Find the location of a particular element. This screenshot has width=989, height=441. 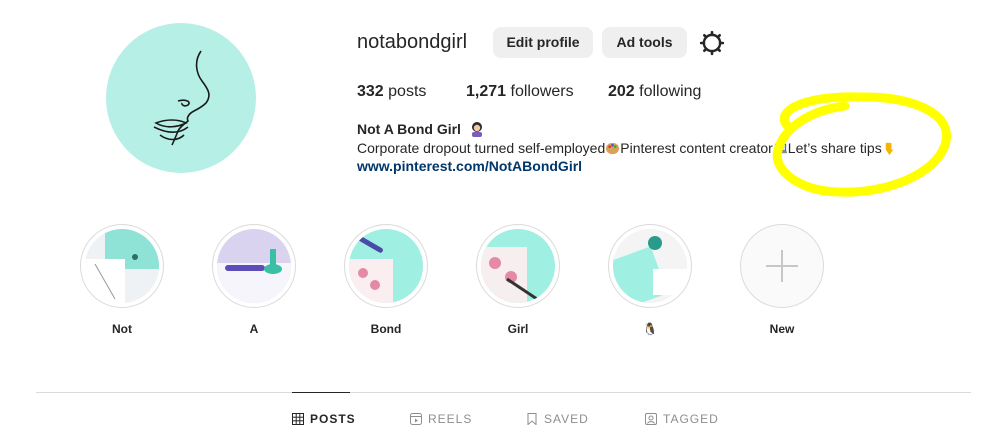

palette-emoji-icon is located at coordinates (612, 148).